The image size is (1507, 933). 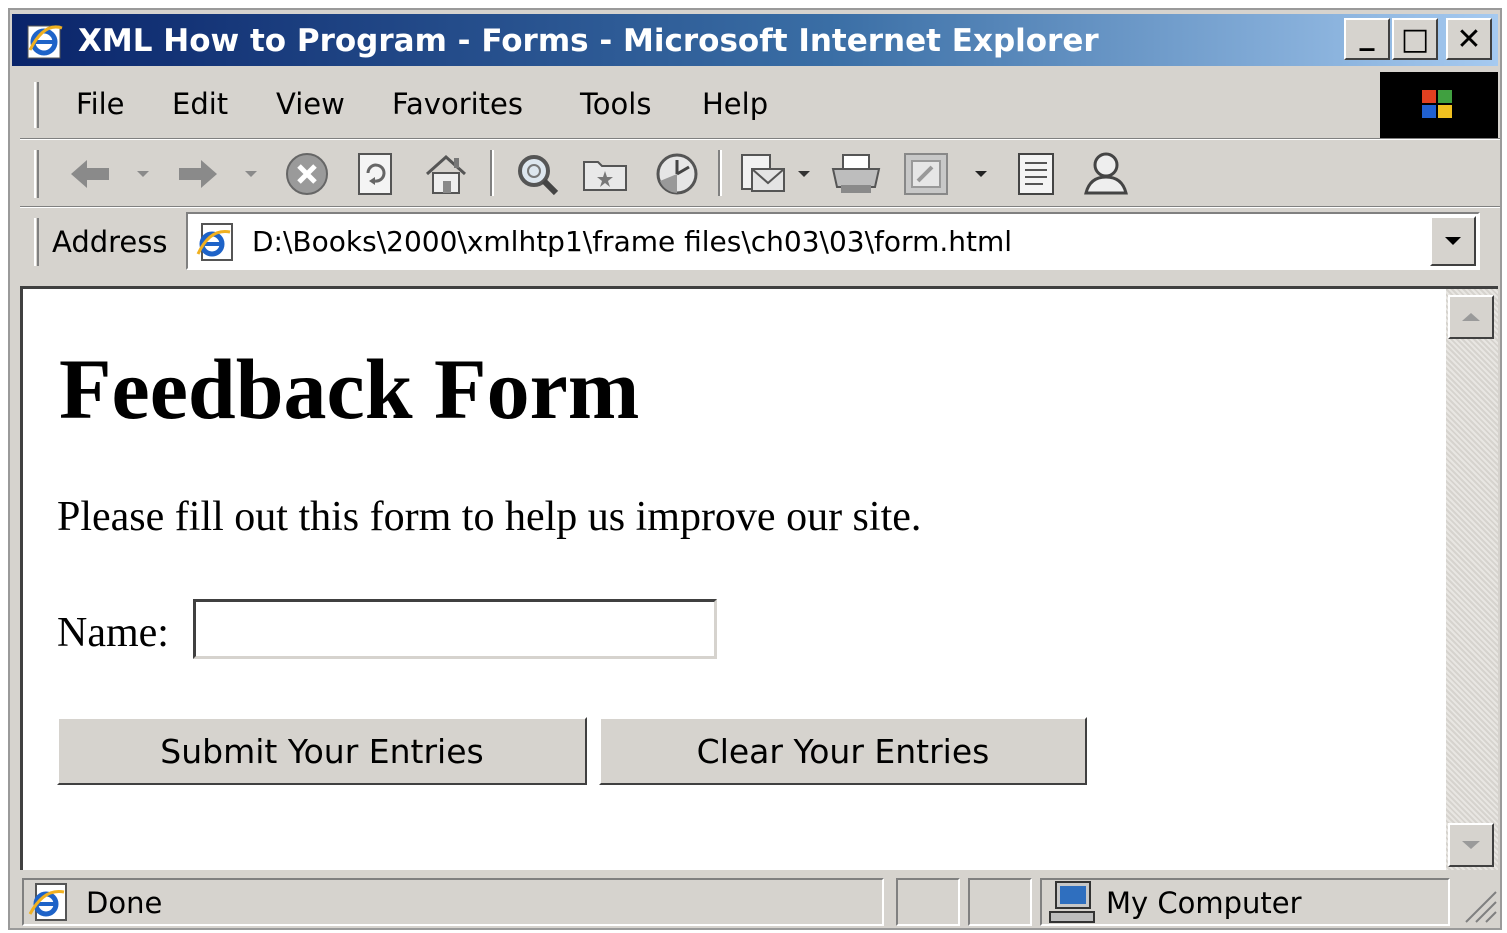 What do you see at coordinates (307, 174) in the screenshot?
I see `stop-icon` at bounding box center [307, 174].